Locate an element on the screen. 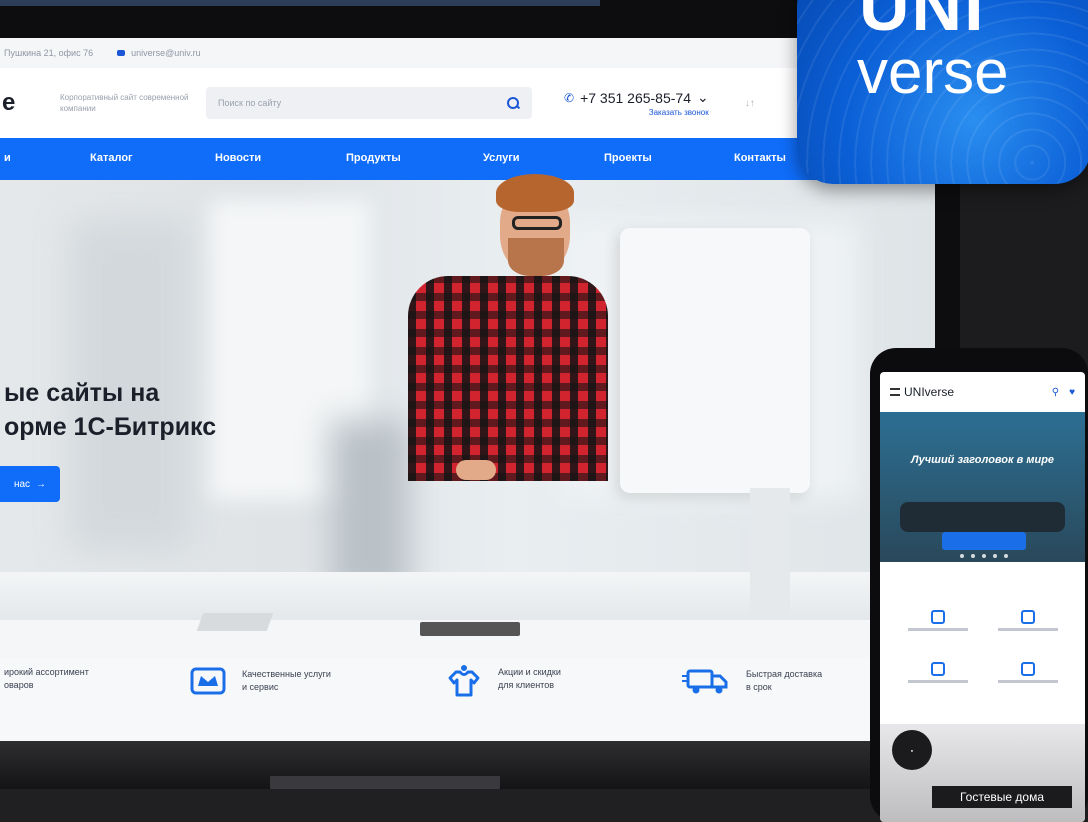  person-hand is located at coordinates (476, 470).